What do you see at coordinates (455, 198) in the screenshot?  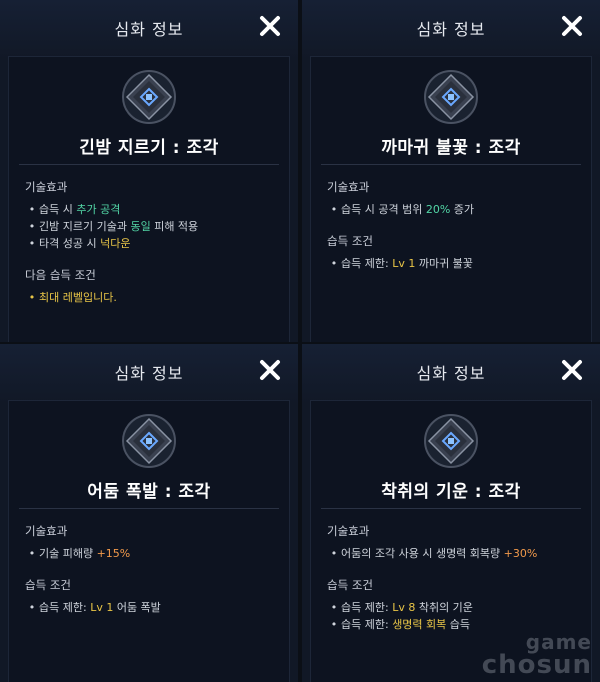 I see `effect-section: 기술효과 • 습득 시 공격 범위 20% 증가` at bounding box center [455, 198].